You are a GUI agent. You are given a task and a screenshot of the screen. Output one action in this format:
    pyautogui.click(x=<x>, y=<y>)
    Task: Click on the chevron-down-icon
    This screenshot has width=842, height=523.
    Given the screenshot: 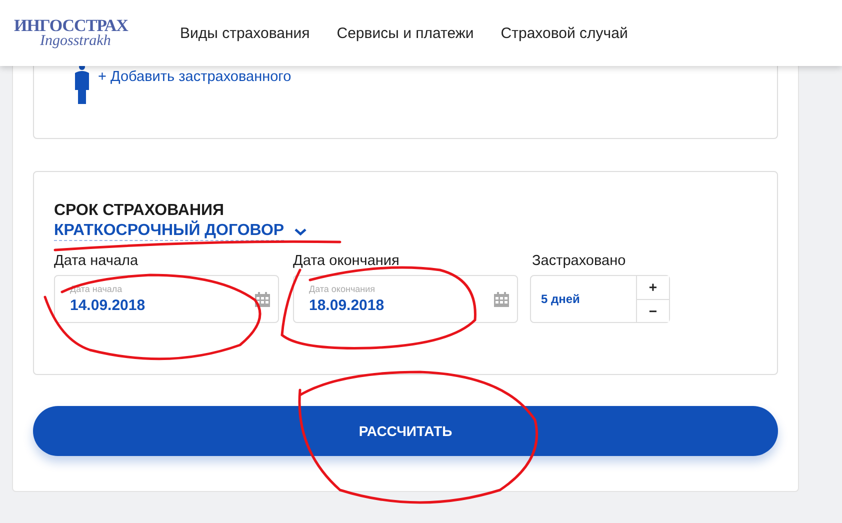 What is the action you would take?
    pyautogui.click(x=301, y=232)
    